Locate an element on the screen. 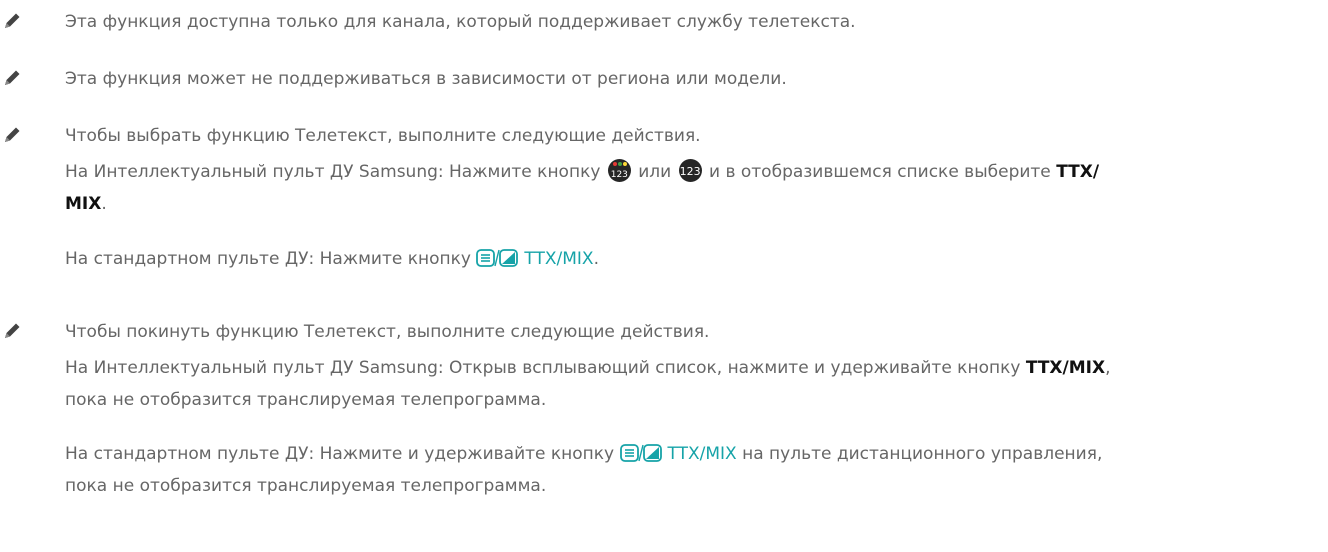 This screenshot has height=552, width=1328. color-keys-button-icon: 123 is located at coordinates (619, 170).